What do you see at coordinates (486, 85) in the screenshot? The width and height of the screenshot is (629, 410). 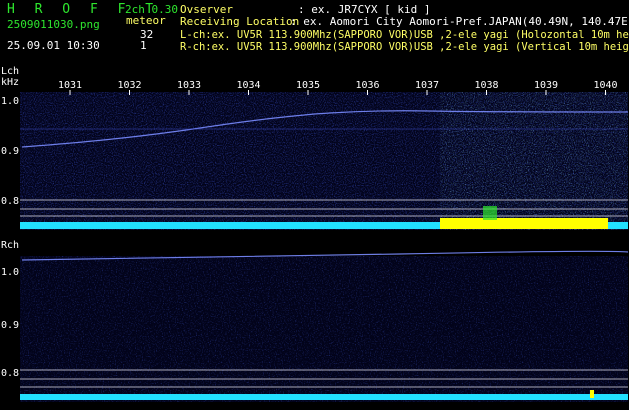 I see `time-tick-1038: 1038` at bounding box center [486, 85].